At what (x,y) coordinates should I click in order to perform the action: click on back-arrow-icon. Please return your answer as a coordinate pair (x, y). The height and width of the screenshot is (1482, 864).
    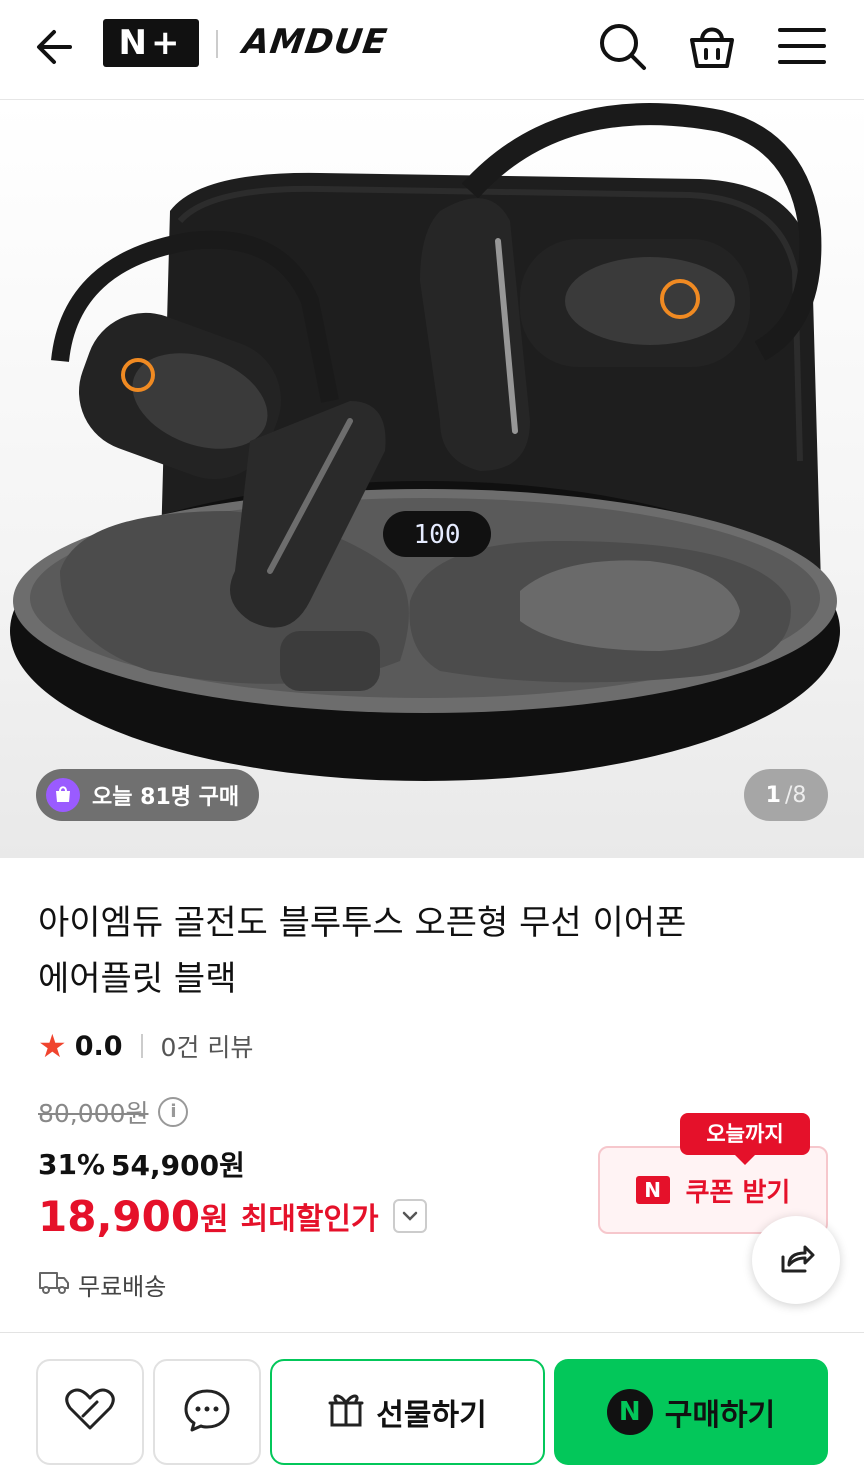
    Looking at the image, I should click on (55, 47).